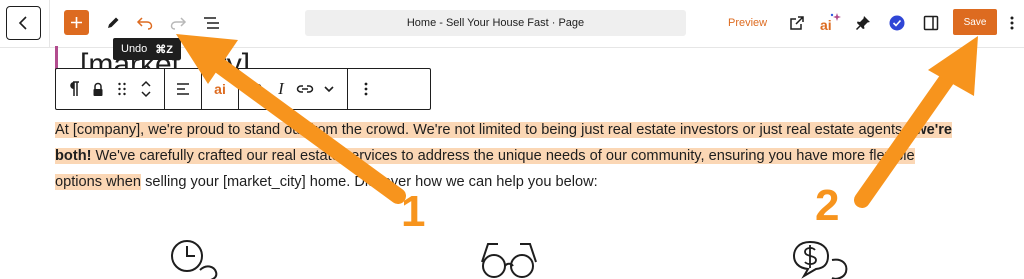 Image resolution: width=1024 pixels, height=279 pixels. I want to click on block-toolbar-group-format: B I, so click(293, 89).